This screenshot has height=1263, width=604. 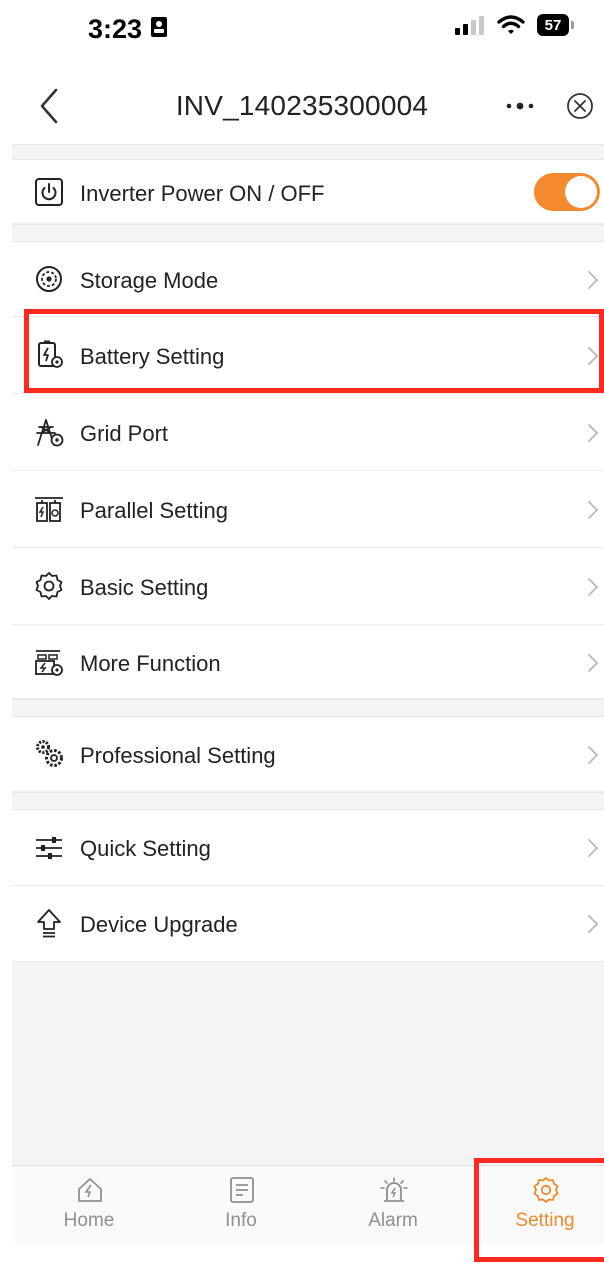 What do you see at coordinates (545, 1220) in the screenshot?
I see `tab-label: Setting` at bounding box center [545, 1220].